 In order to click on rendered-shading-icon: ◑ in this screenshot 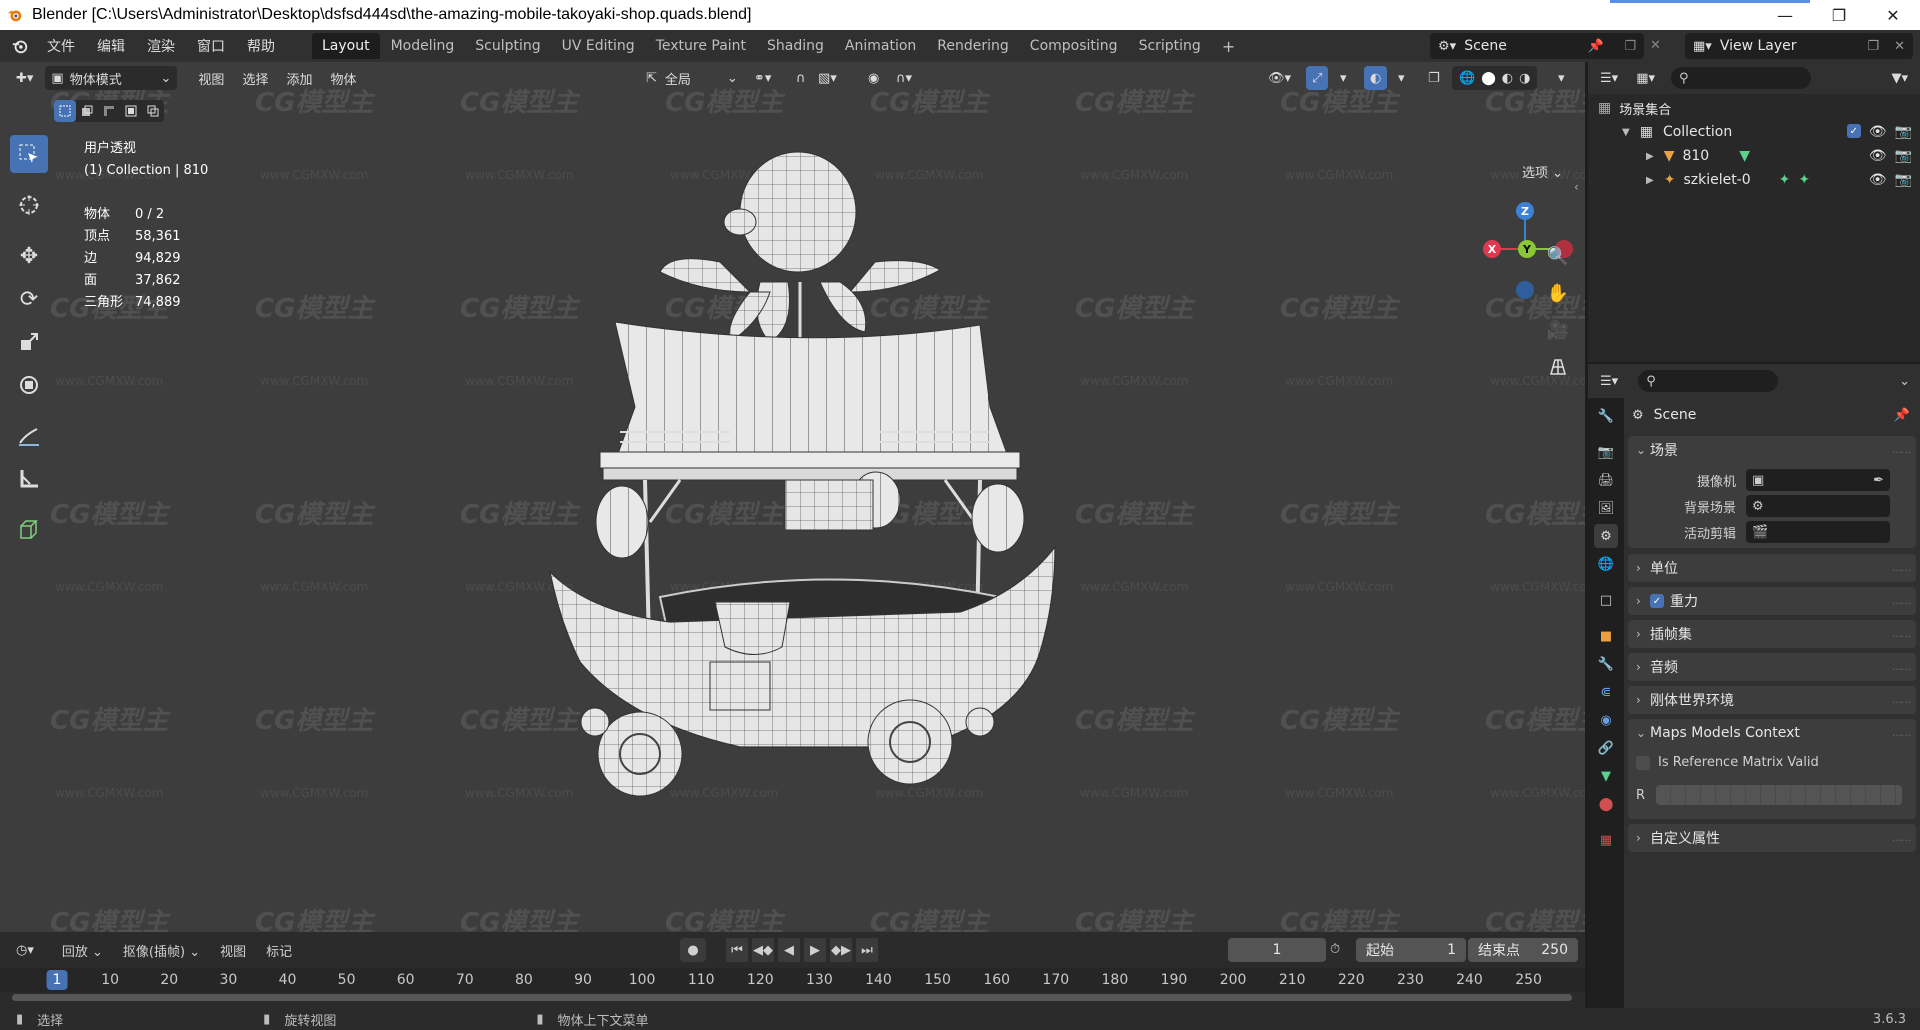, I will do `click(1524, 78)`.